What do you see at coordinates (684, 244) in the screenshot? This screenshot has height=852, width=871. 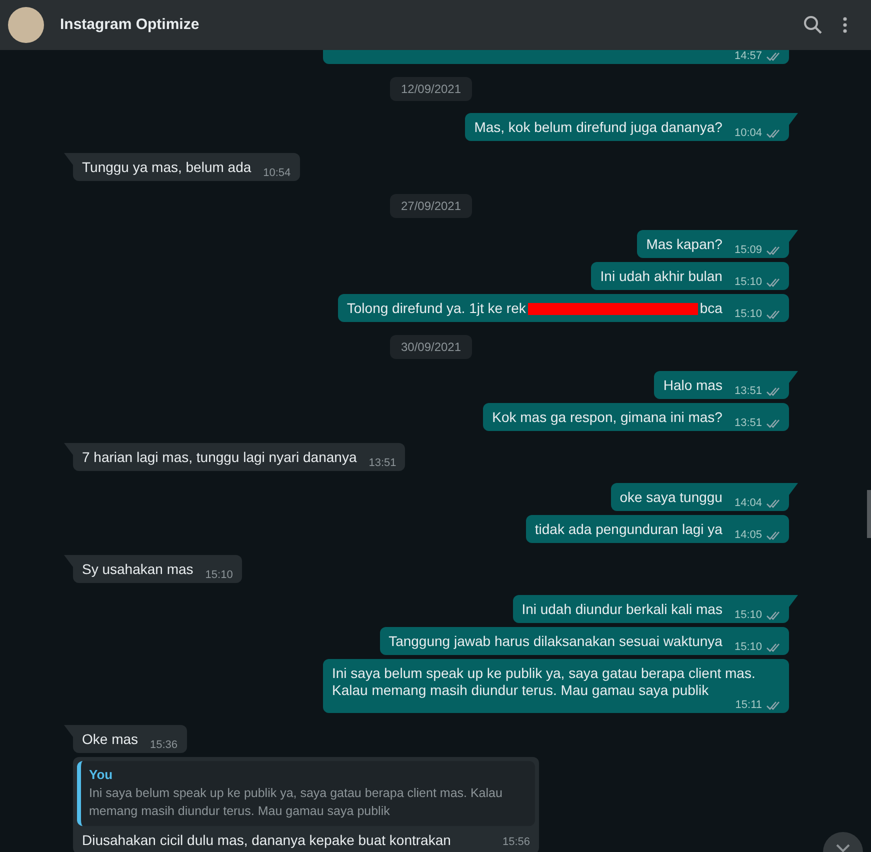 I see `message-text: Mas kapan?` at bounding box center [684, 244].